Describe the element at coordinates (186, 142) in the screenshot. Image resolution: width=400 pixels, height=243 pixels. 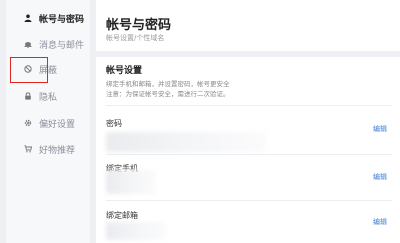
I see `password-value-redacted` at that location.